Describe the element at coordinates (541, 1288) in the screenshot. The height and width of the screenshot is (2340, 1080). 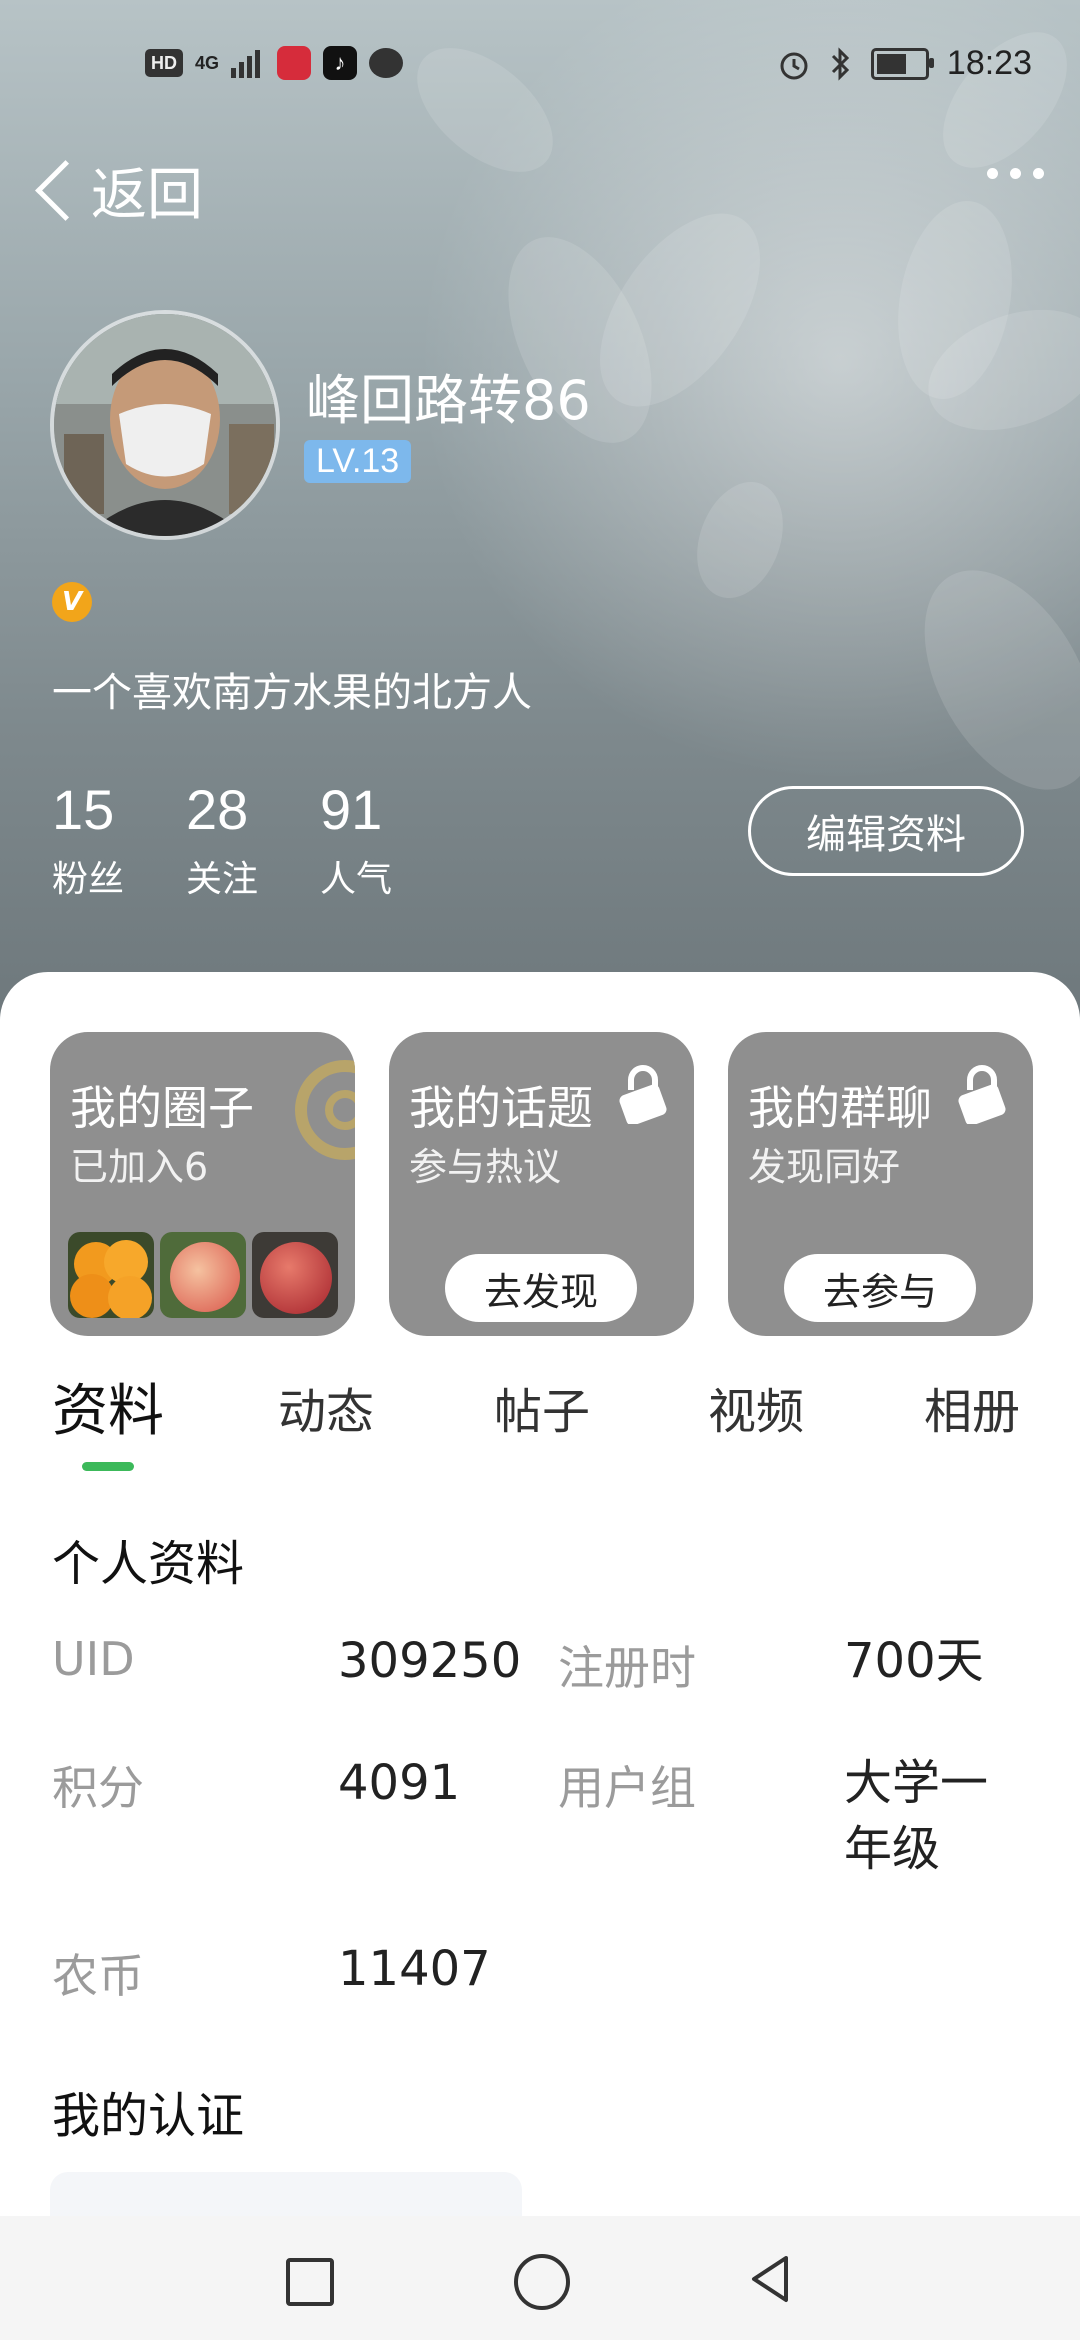
I see `discover-button: 去发现` at that location.